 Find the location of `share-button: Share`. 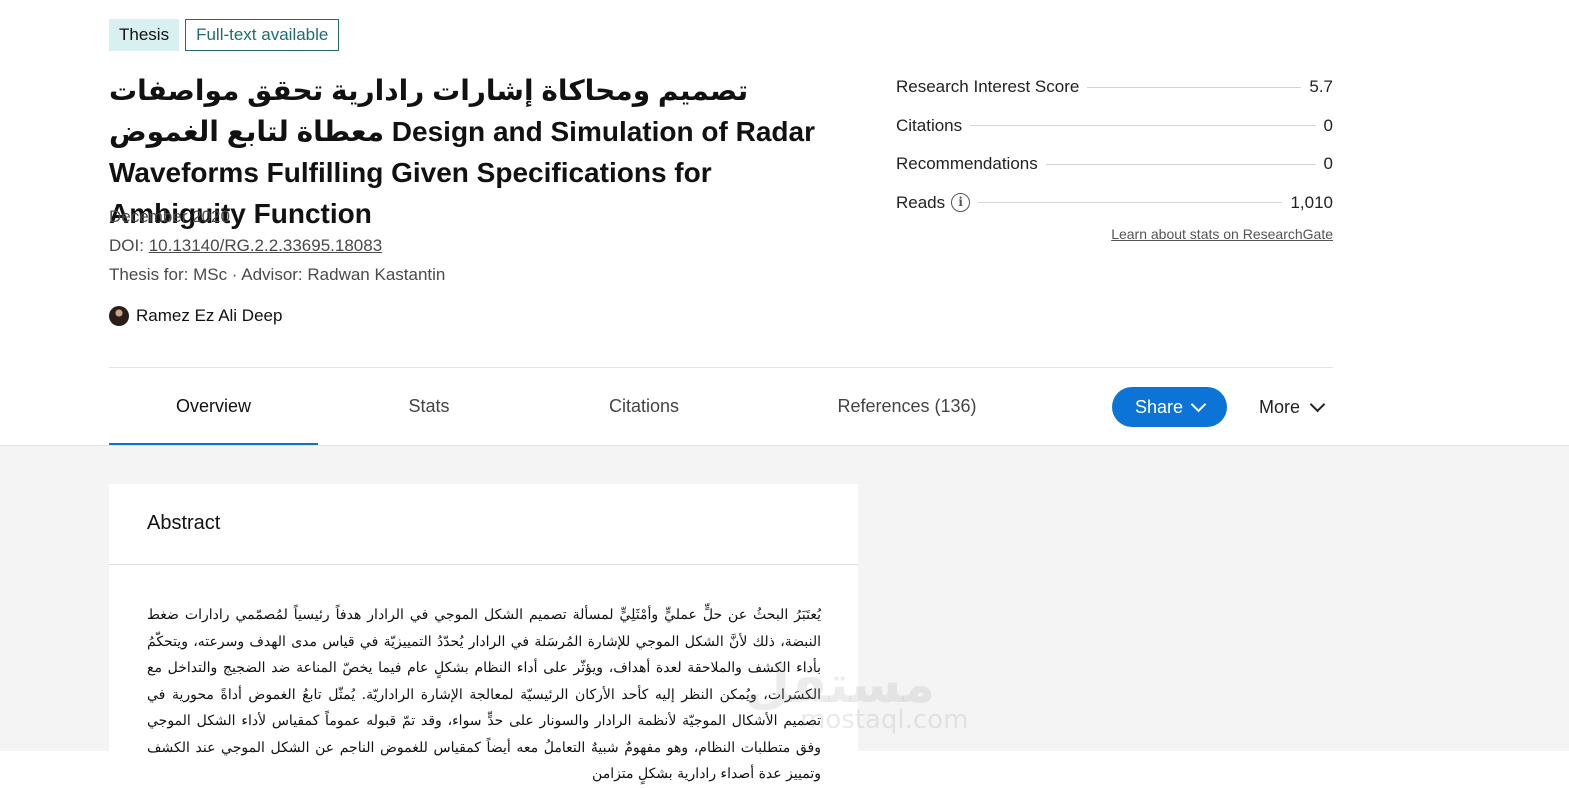

share-button: Share is located at coordinates (1169, 407).